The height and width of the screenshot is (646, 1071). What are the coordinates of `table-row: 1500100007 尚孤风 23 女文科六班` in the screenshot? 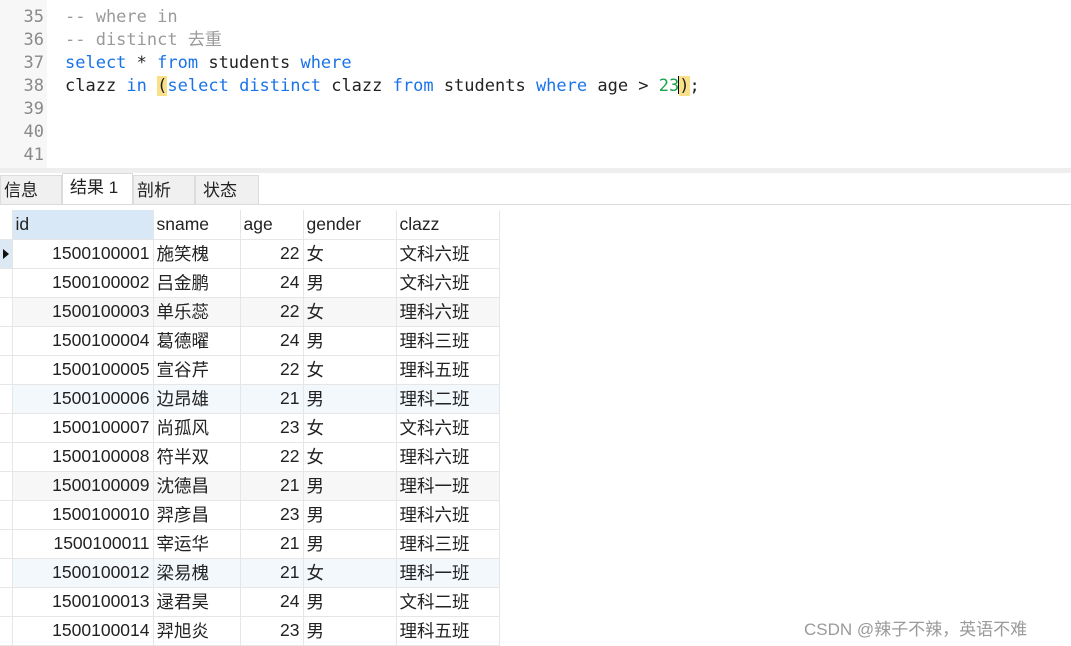 It's located at (250, 427).